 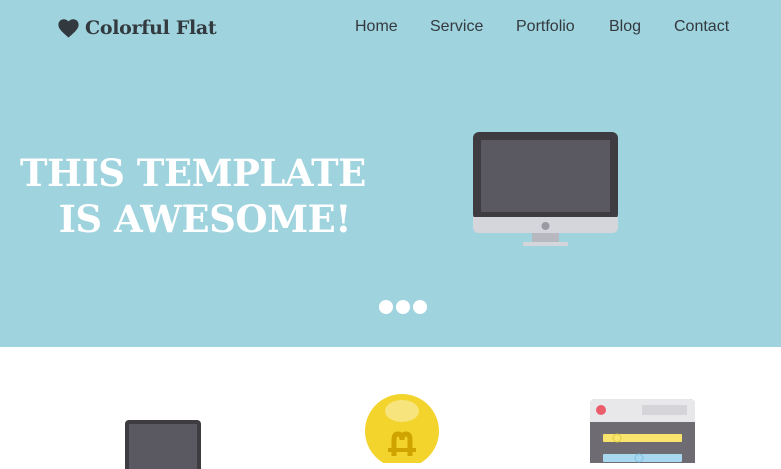 What do you see at coordinates (545, 27) in the screenshot?
I see `nav-portfolio: Portfolio` at bounding box center [545, 27].